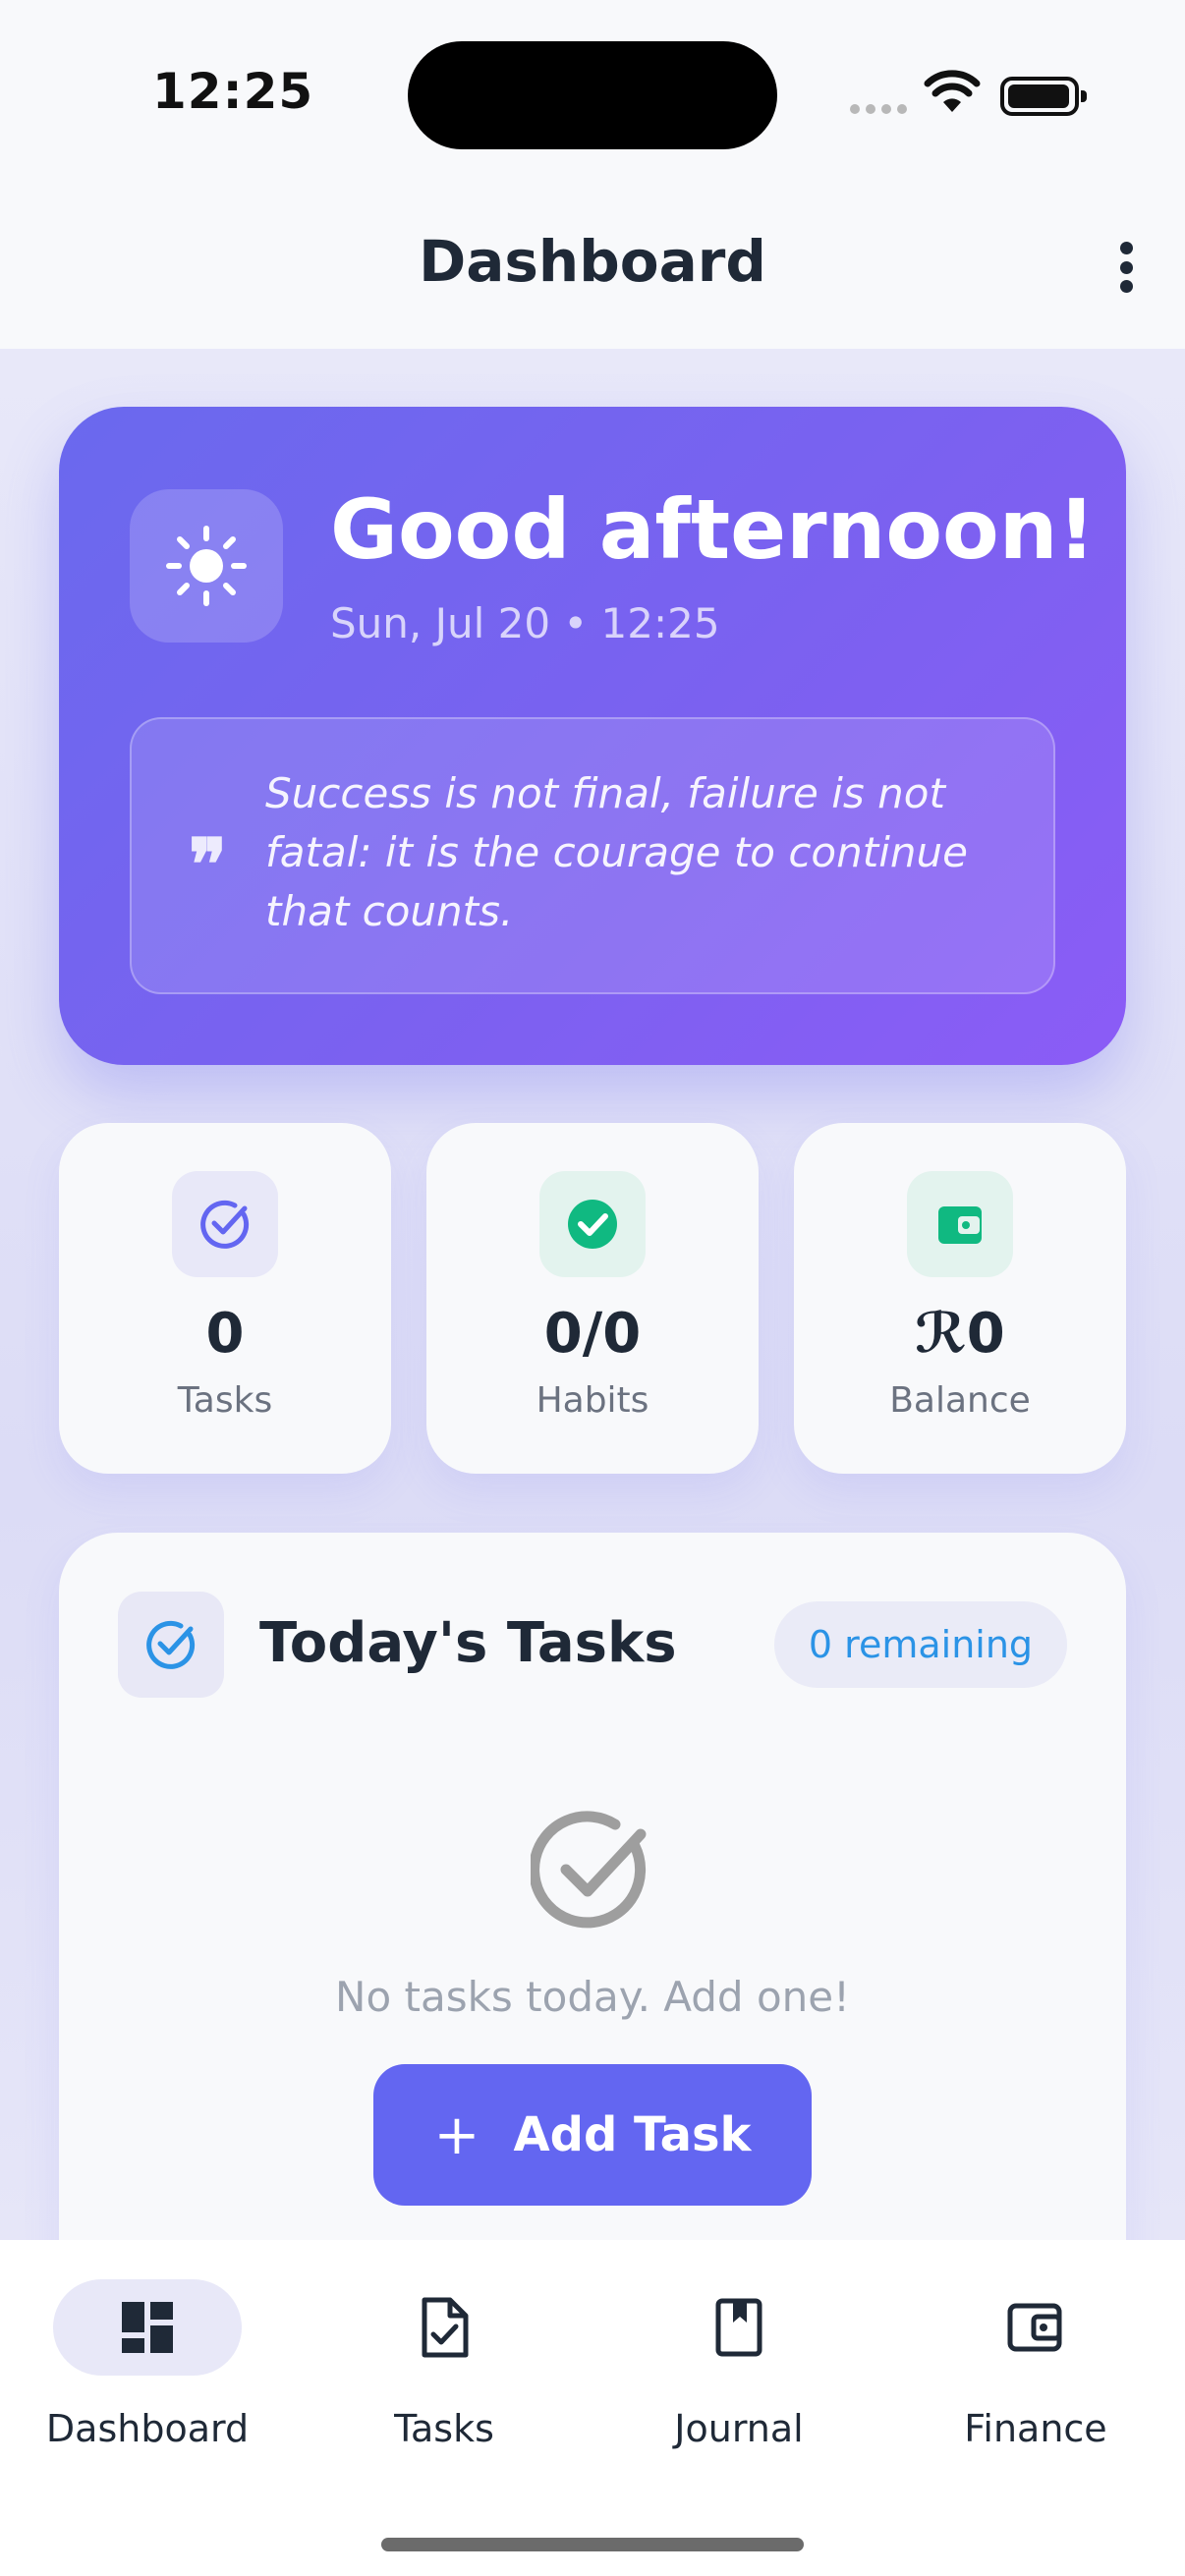 This screenshot has height=2576, width=1185. What do you see at coordinates (225, 1400) in the screenshot?
I see `stat-label: Tasks` at bounding box center [225, 1400].